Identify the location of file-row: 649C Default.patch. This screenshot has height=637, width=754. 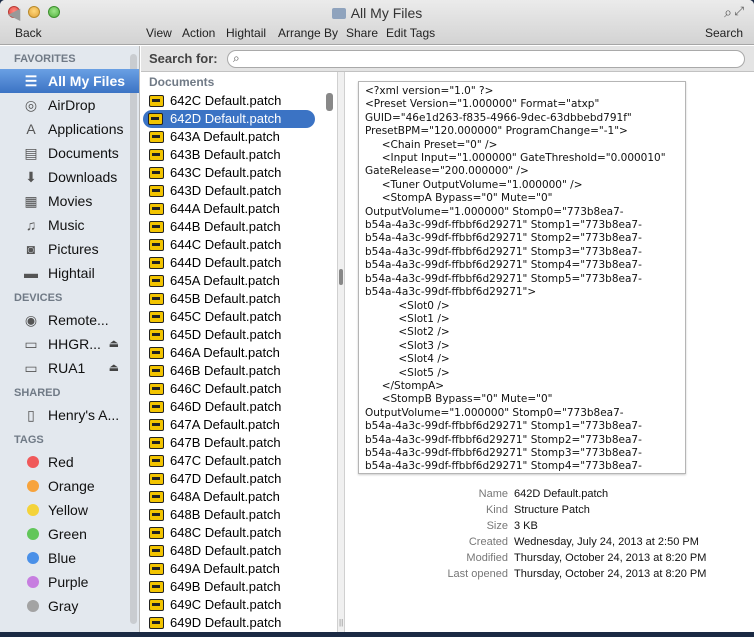
(239, 605).